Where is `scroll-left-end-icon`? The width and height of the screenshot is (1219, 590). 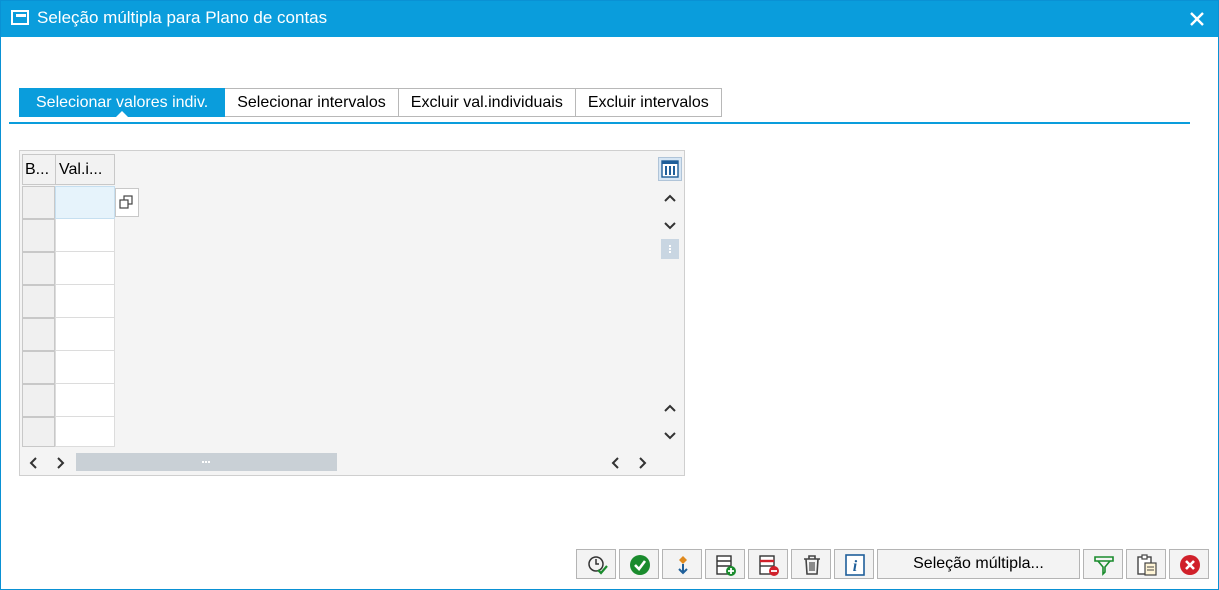
scroll-left-end-icon is located at coordinates (616, 463).